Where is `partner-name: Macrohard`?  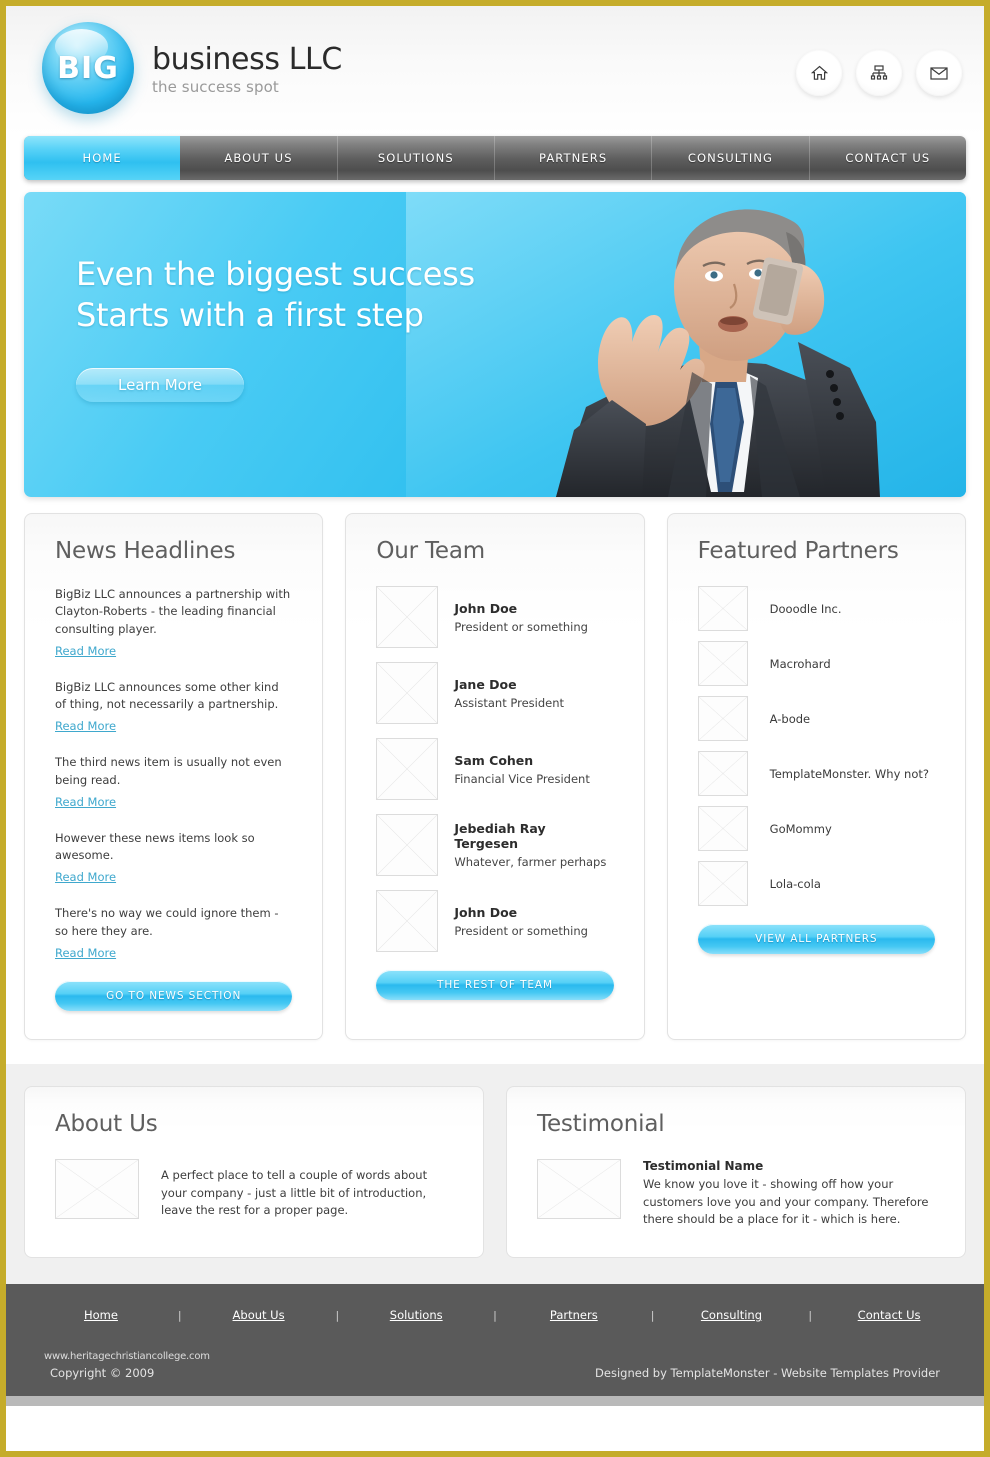 partner-name: Macrohard is located at coordinates (800, 663).